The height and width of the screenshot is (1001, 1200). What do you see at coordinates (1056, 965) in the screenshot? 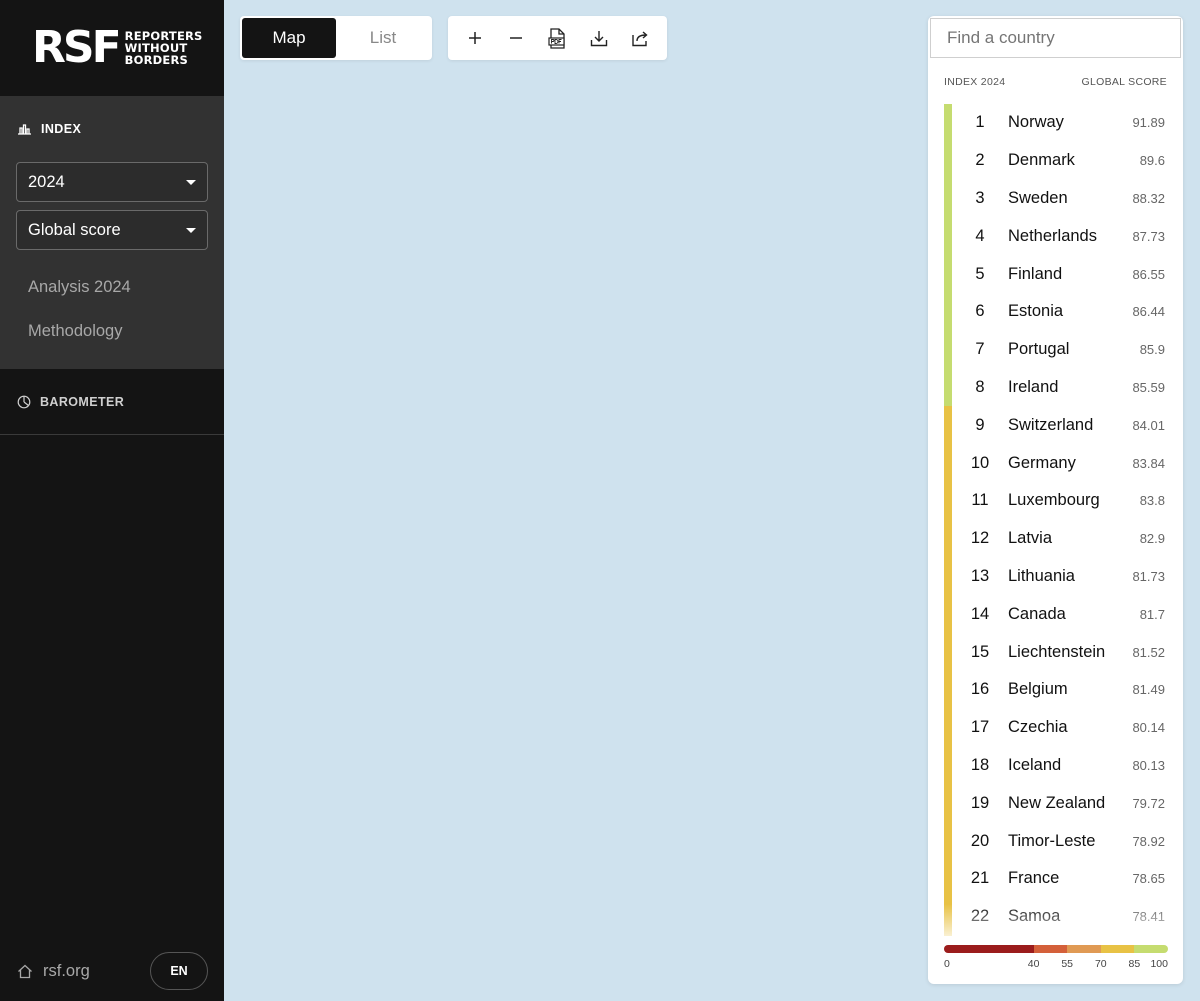
I see `legend-ticks: 0 40 55 70 85 100` at bounding box center [1056, 965].